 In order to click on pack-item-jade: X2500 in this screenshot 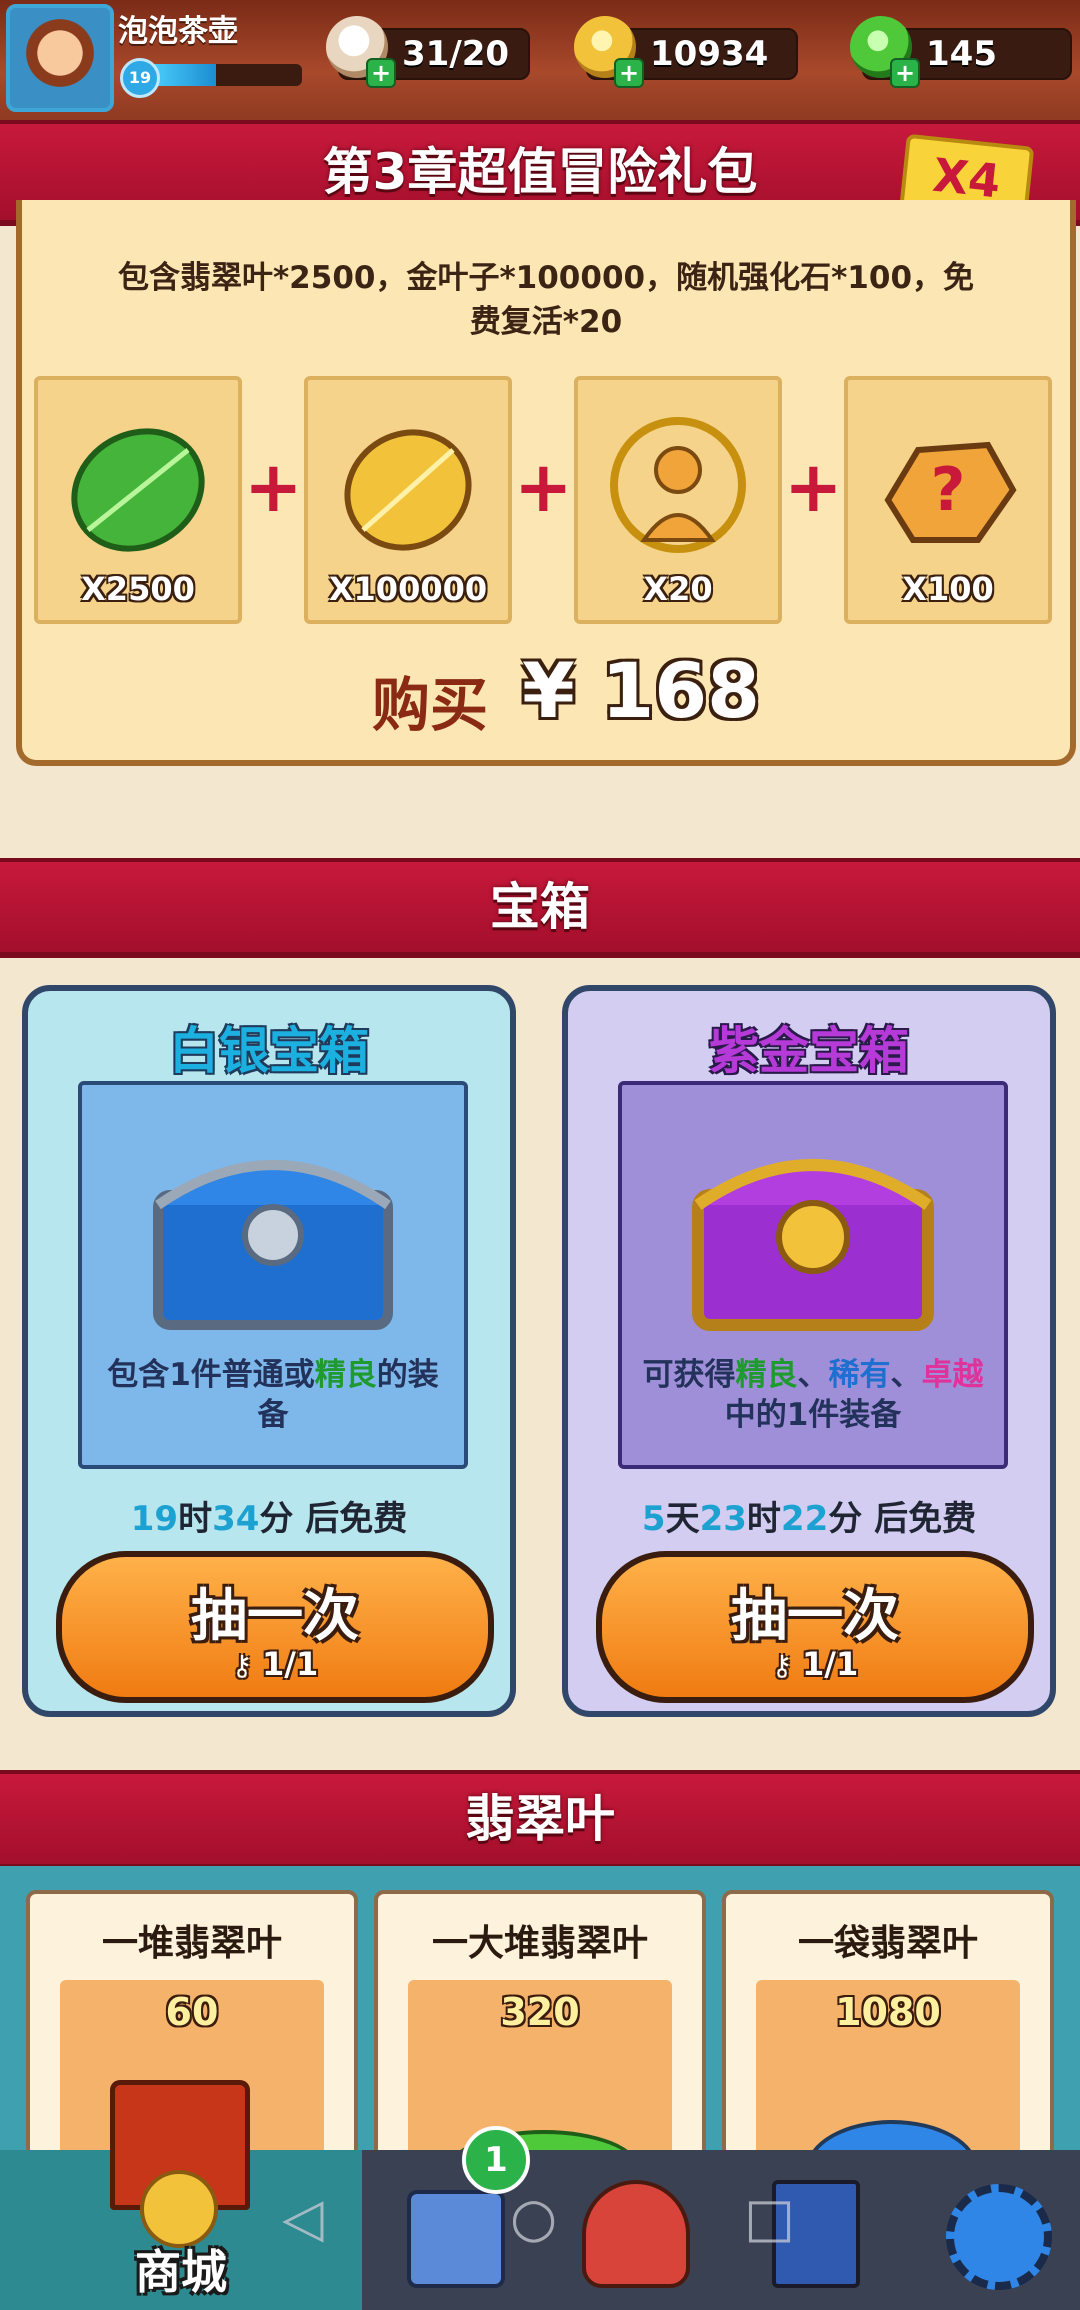, I will do `click(138, 500)`.